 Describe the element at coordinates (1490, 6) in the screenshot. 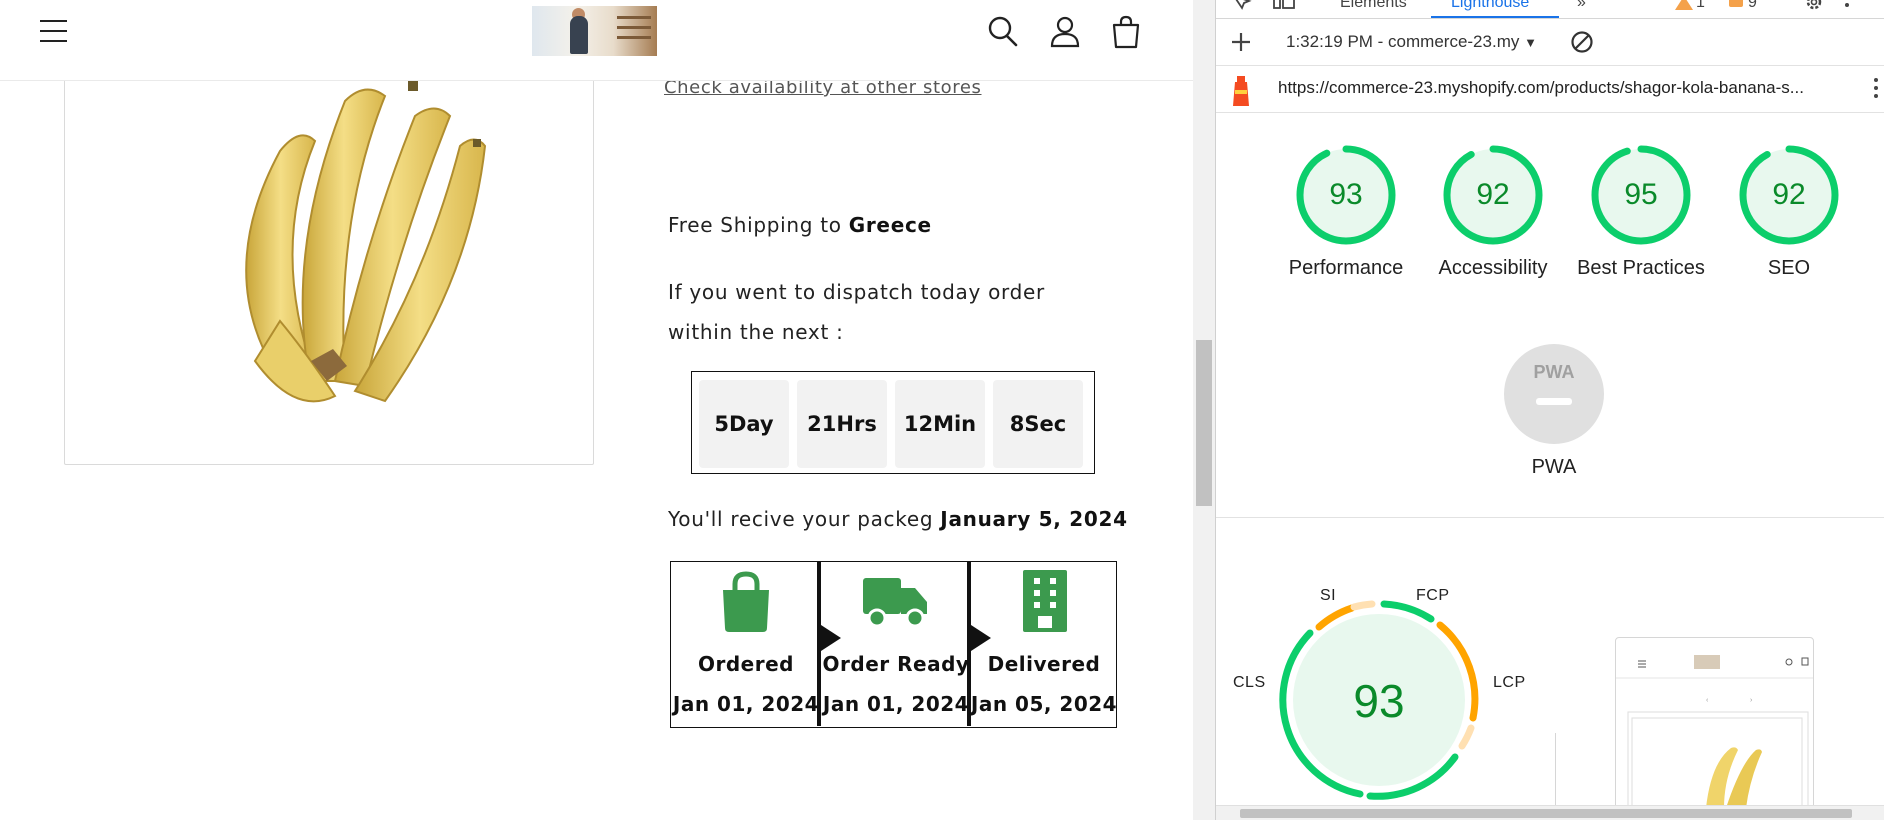

I see `tab-lighthouse: Lighthouse` at that location.